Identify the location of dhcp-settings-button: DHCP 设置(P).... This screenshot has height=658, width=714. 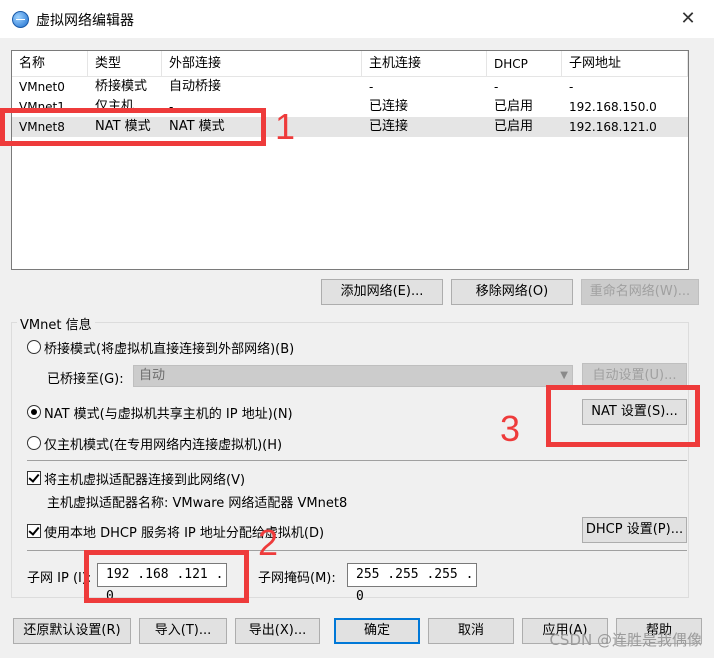
(634, 530).